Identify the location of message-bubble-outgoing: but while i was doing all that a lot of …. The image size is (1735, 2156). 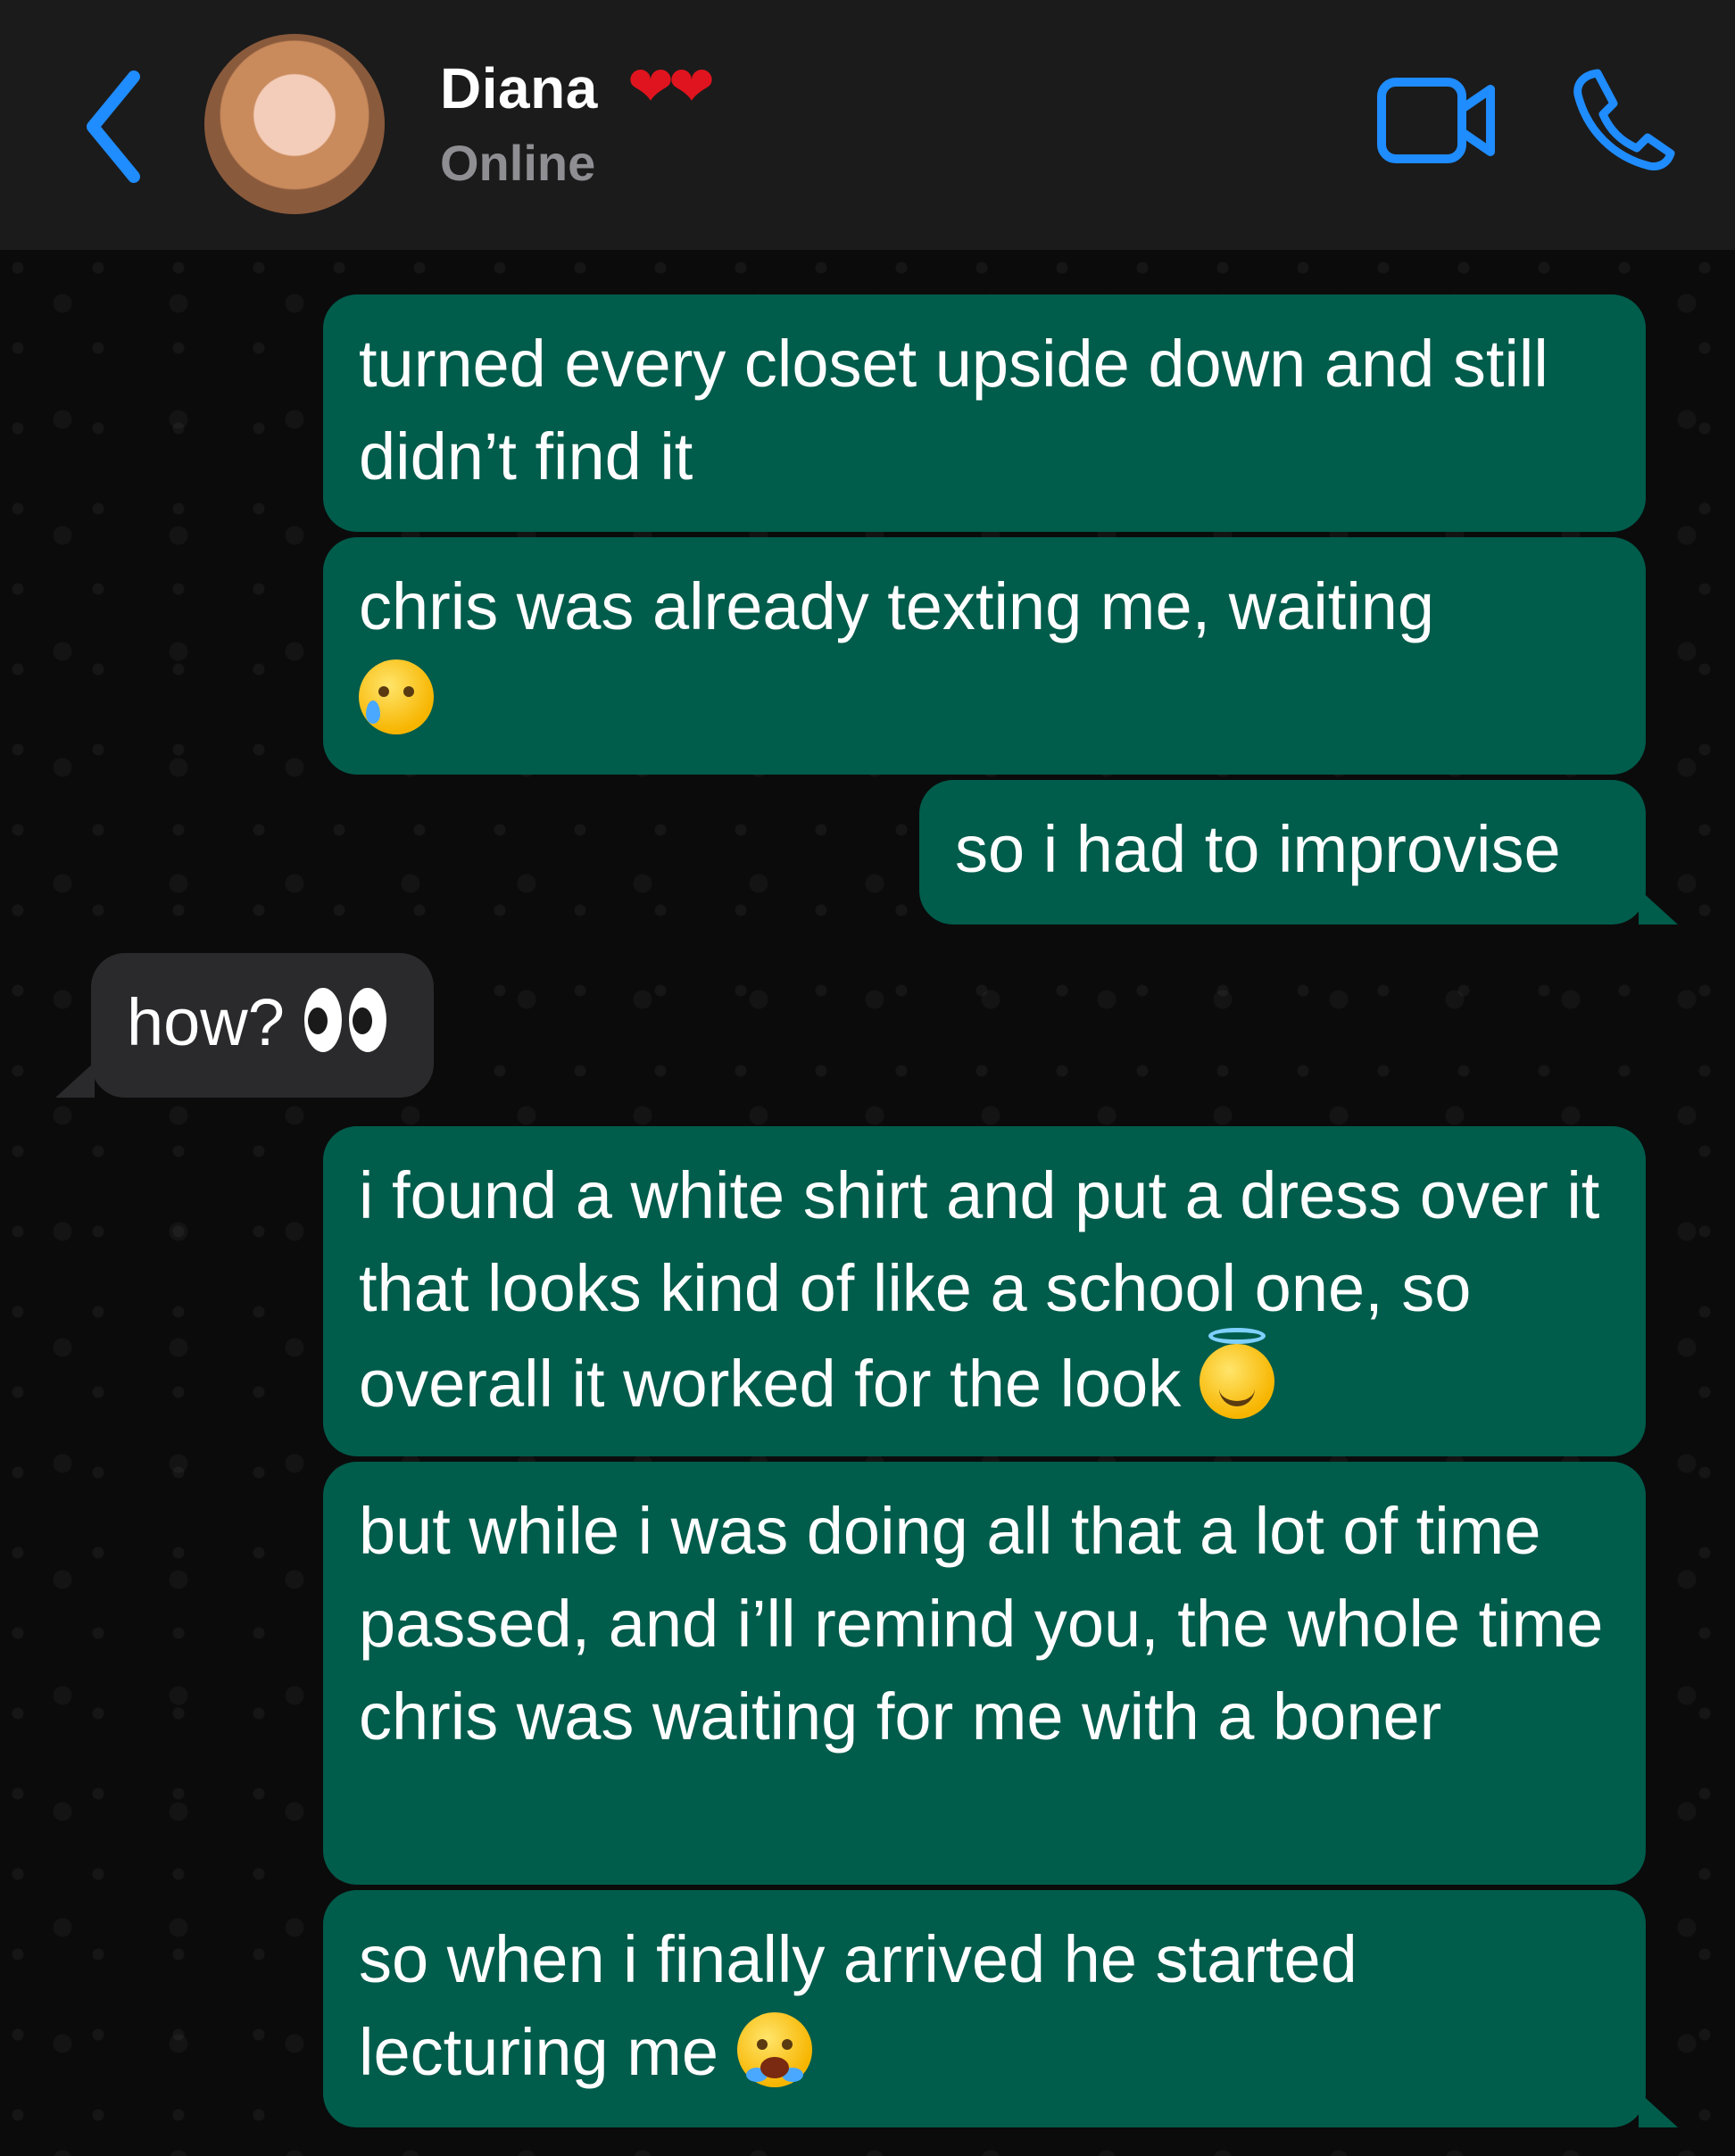
(984, 1673).